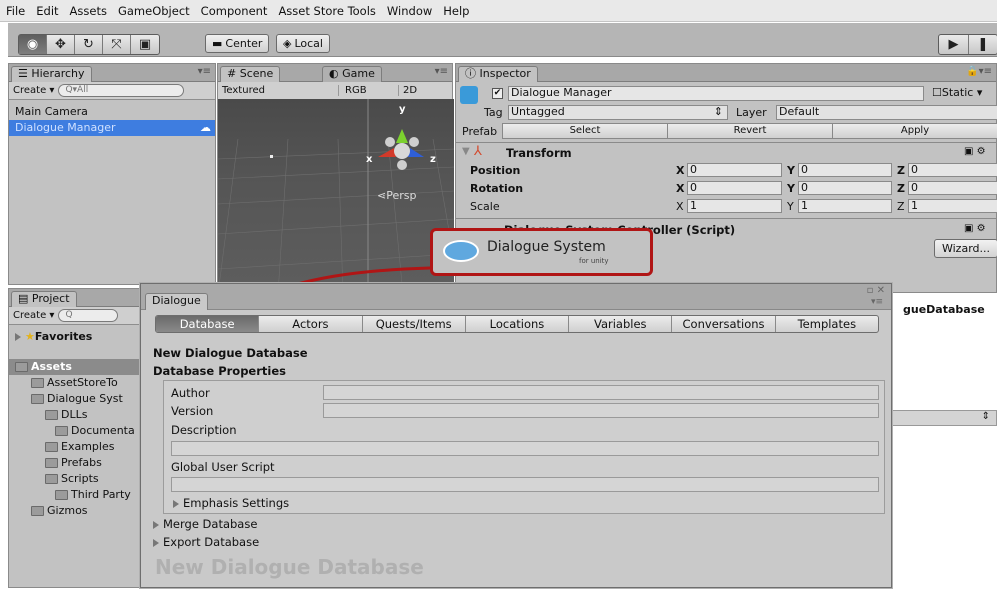 The width and height of the screenshot is (997, 592). Describe the element at coordinates (51, 74) in the screenshot. I see `hierarchy-tab: ☰ Hierarchy` at that location.